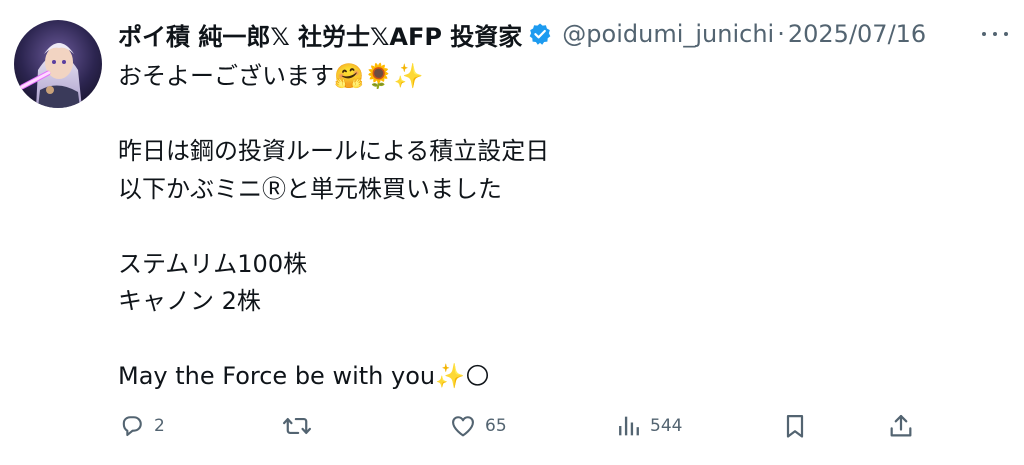 The width and height of the screenshot is (1024, 465). I want to click on heart-icon, so click(463, 426).